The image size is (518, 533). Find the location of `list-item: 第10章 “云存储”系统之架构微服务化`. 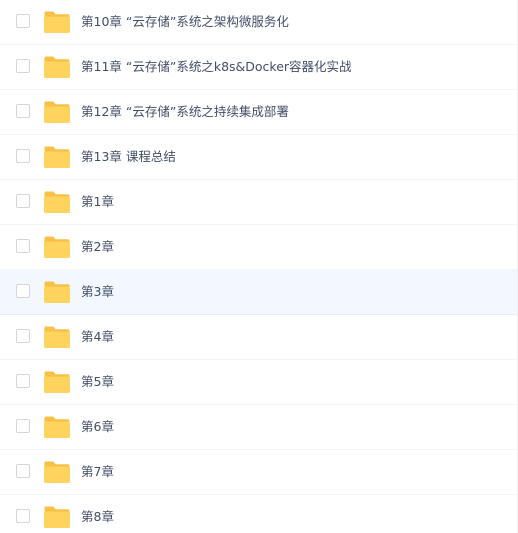

list-item: 第10章 “云存储”系统之架构微服务化 is located at coordinates (258, 22).